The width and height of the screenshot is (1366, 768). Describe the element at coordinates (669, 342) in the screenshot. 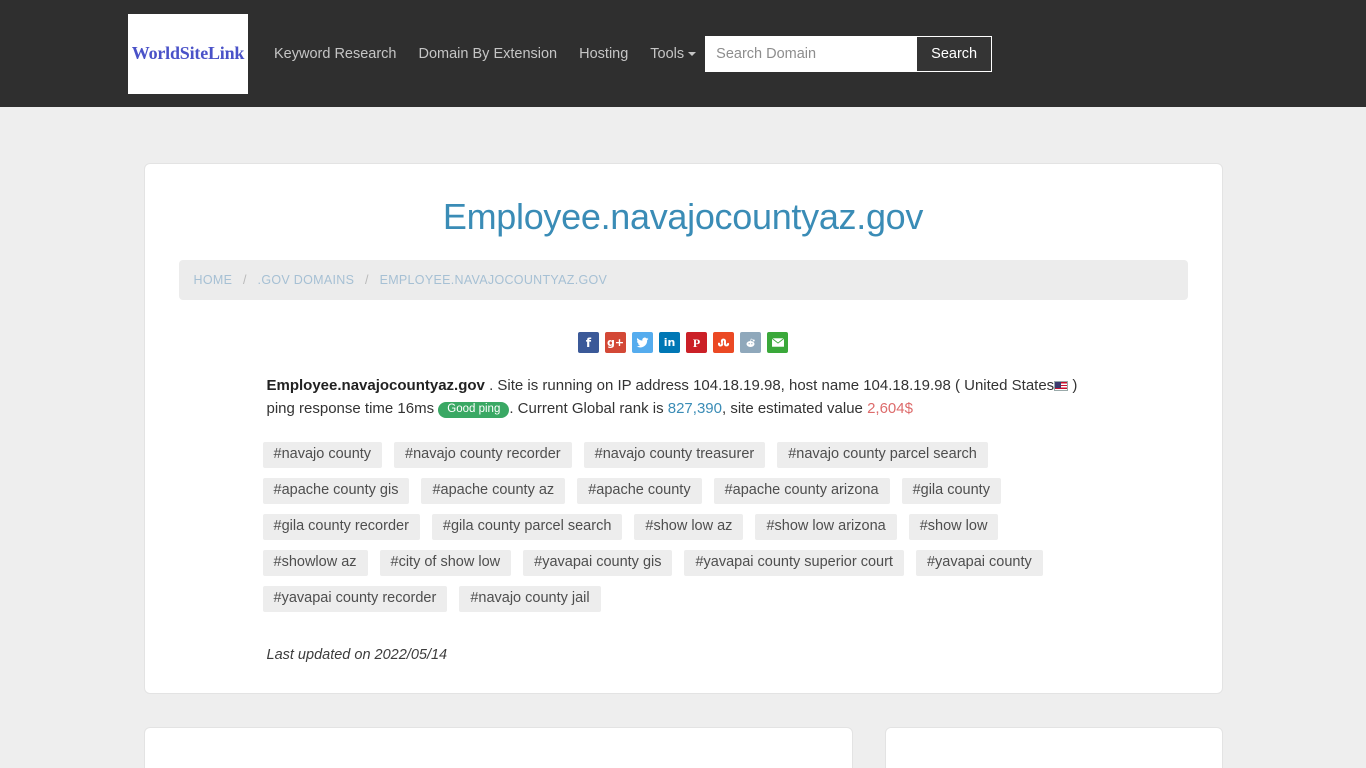

I see `linkedin-share-icon: in` at that location.